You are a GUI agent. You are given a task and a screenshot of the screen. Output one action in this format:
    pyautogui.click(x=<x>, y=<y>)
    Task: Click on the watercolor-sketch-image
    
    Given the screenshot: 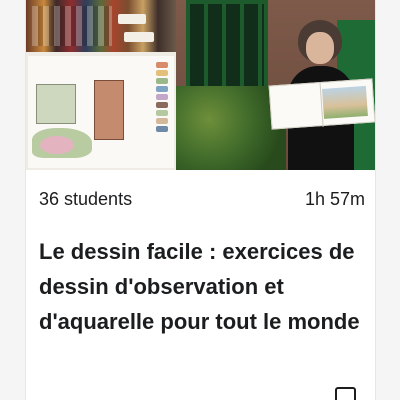 What is the action you would take?
    pyautogui.click(x=101, y=112)
    